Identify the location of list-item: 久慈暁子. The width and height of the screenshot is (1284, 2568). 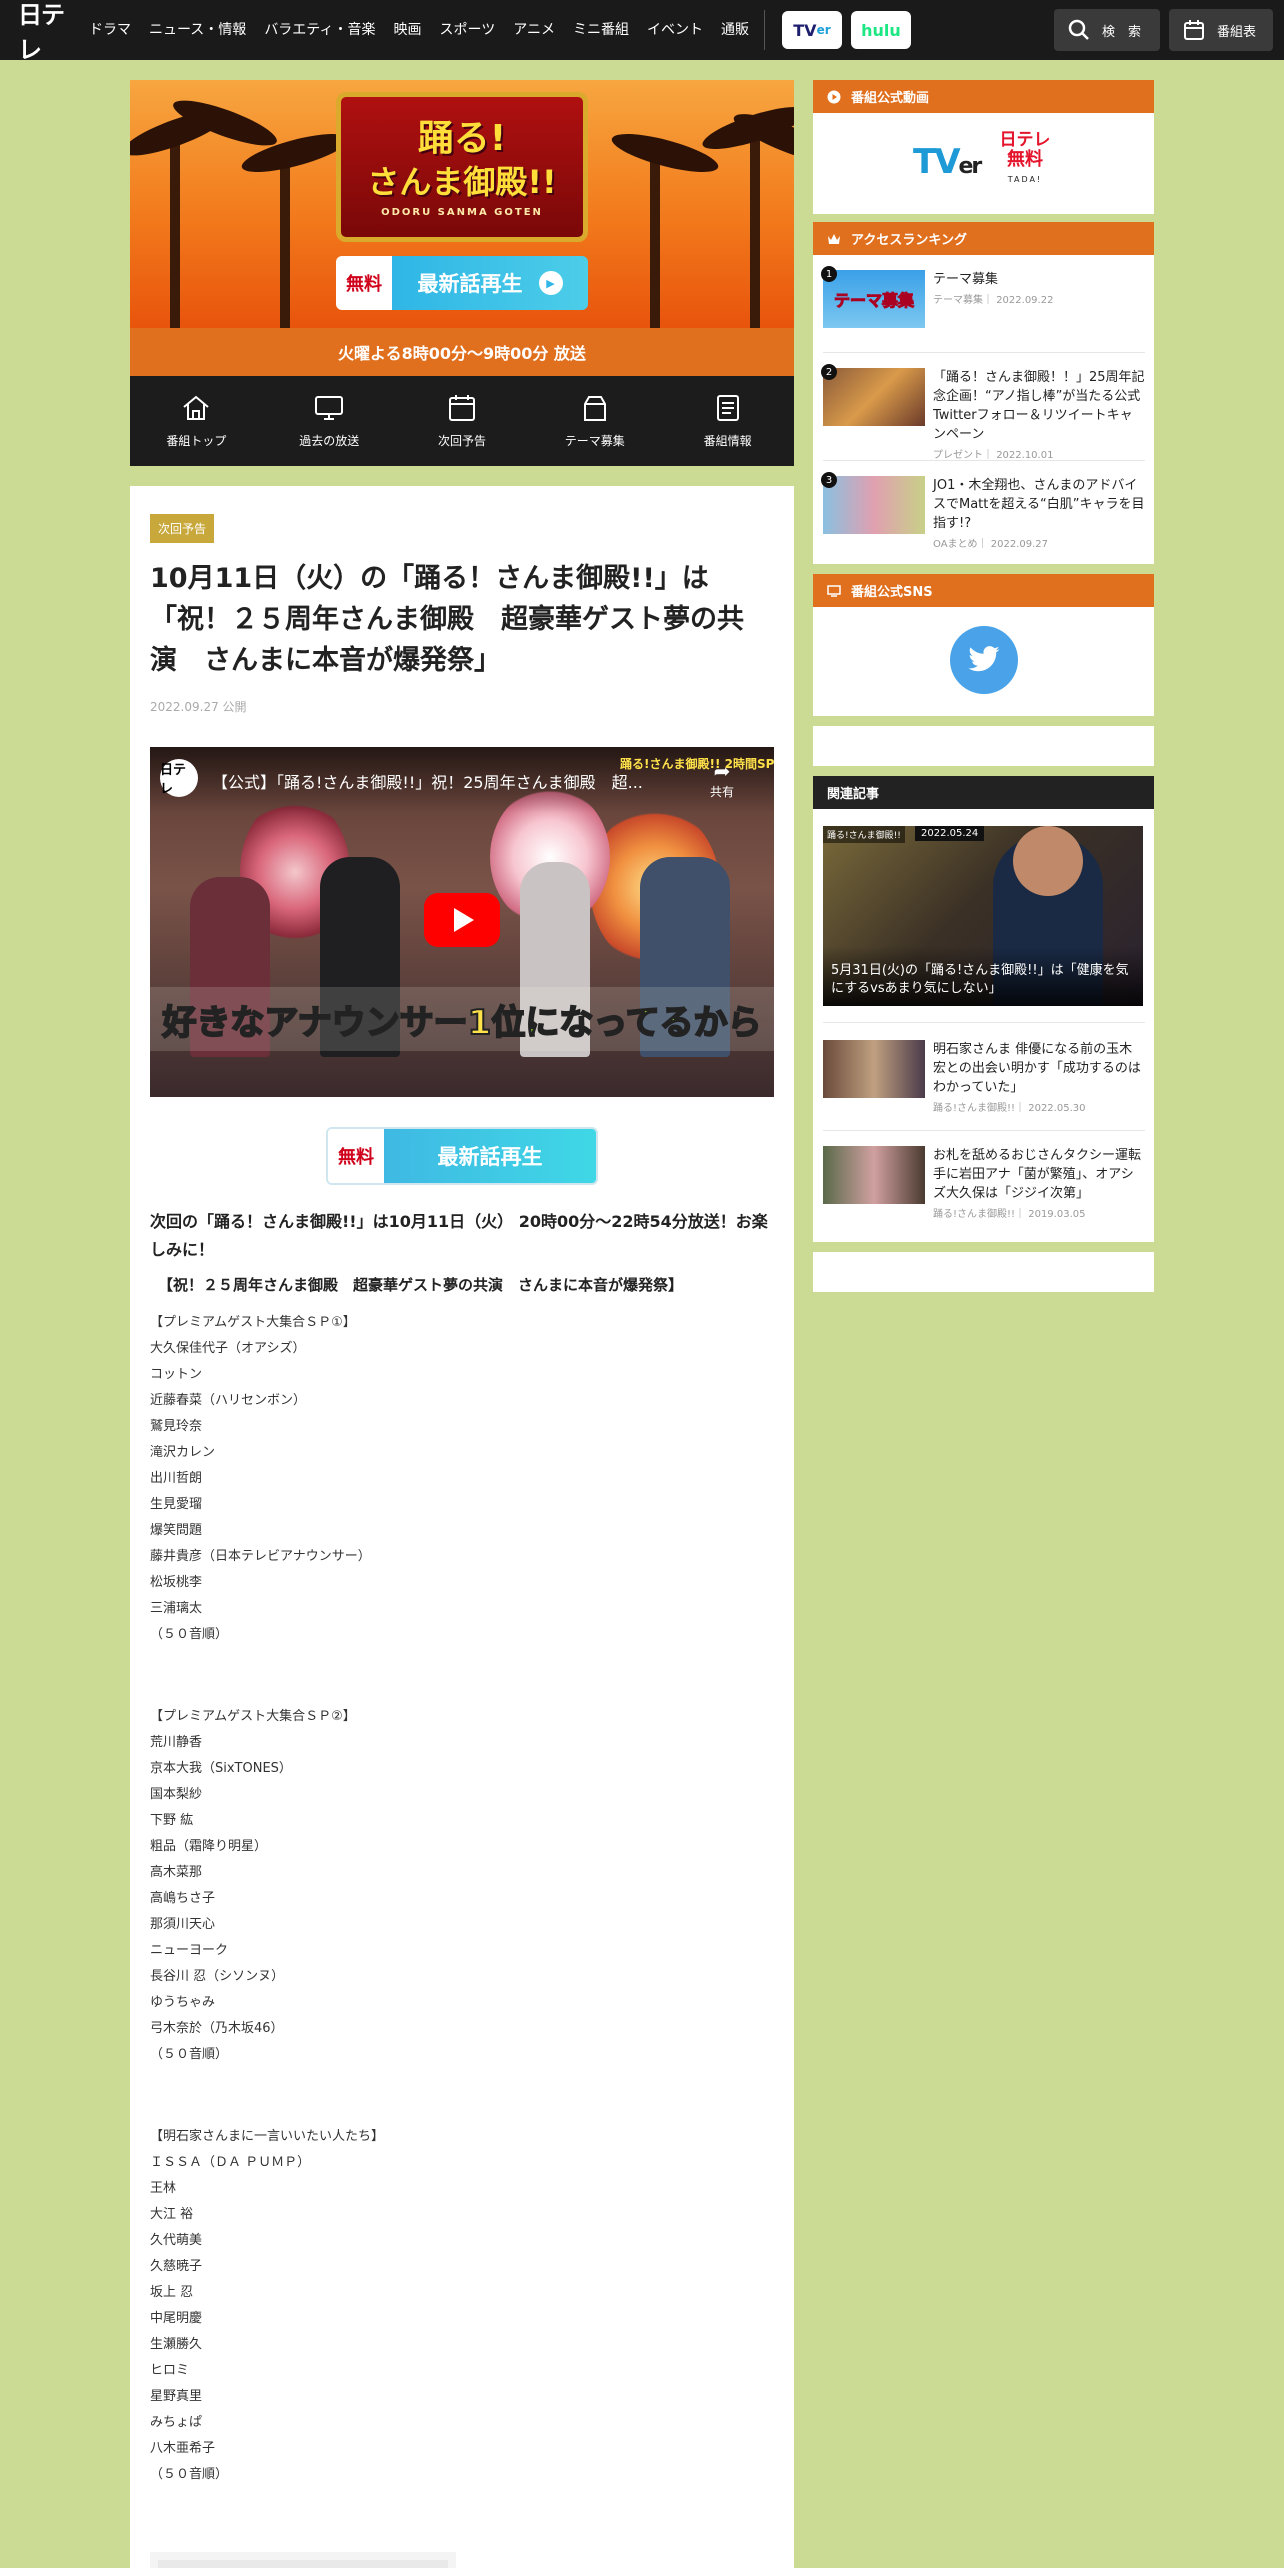
(176, 2266).